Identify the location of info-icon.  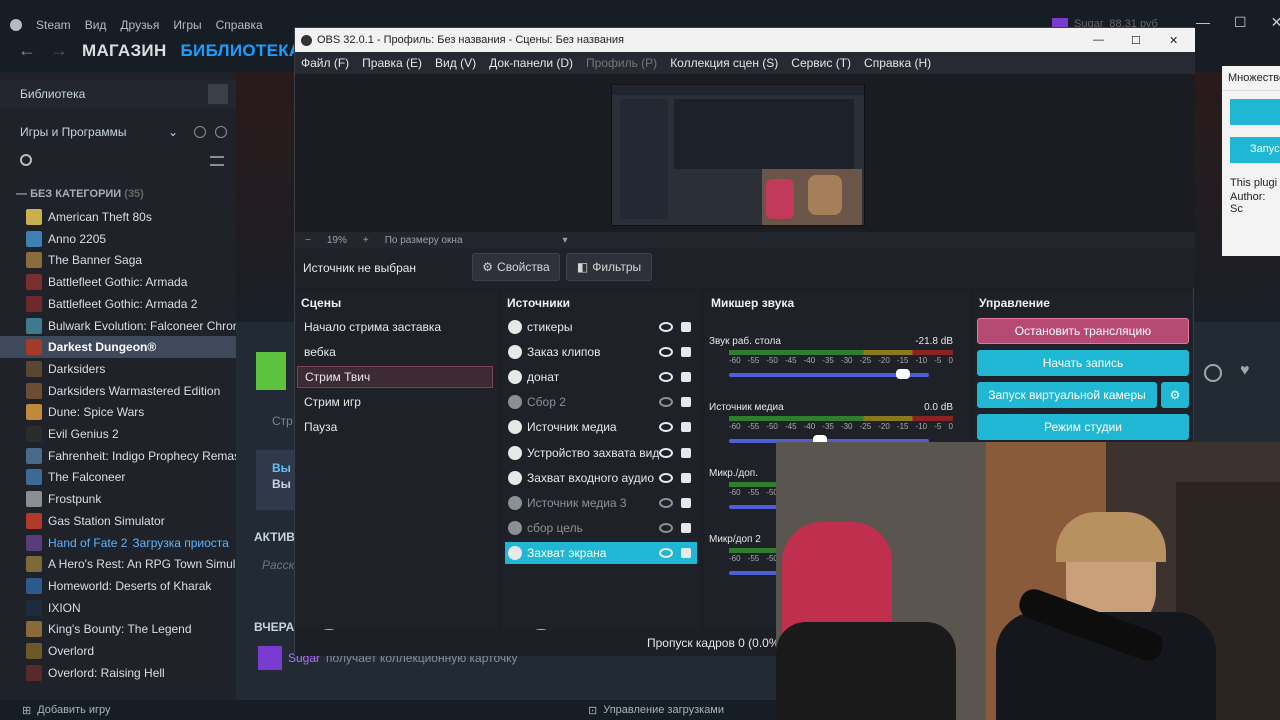
(1213, 373).